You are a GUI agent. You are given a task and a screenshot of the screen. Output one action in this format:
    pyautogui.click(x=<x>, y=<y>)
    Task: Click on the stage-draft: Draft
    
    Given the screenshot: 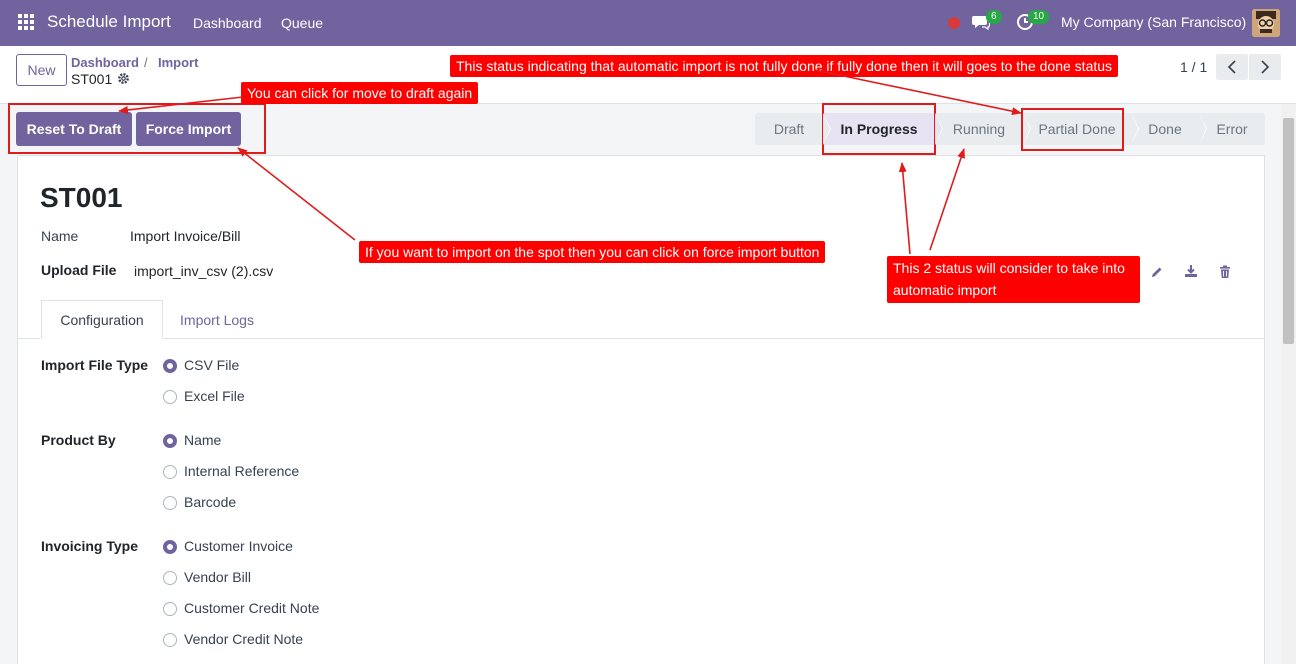 What is the action you would take?
    pyautogui.click(x=793, y=129)
    